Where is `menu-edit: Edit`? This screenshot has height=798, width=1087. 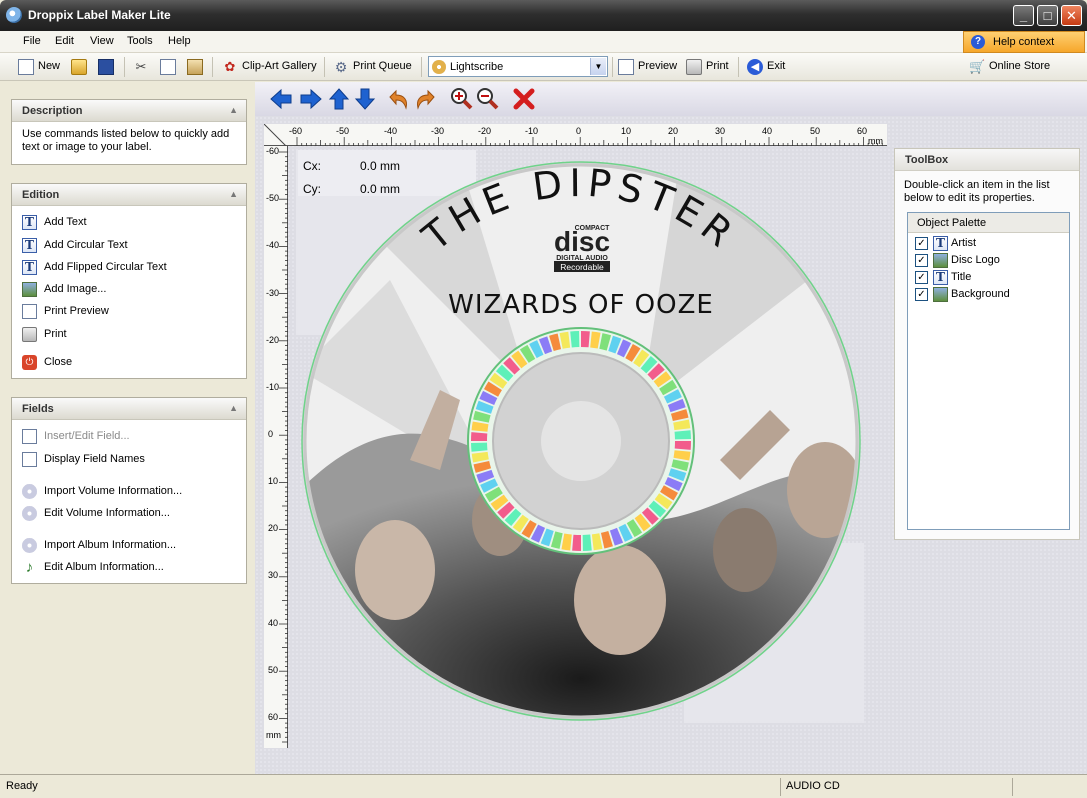
menu-edit: Edit is located at coordinates (64, 41).